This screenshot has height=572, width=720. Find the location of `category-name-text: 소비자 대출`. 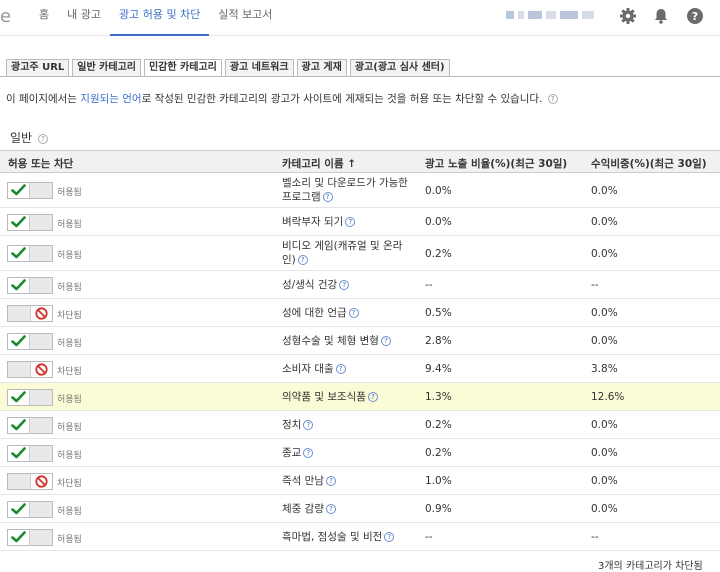

category-name-text: 소비자 대출 is located at coordinates (308, 369).